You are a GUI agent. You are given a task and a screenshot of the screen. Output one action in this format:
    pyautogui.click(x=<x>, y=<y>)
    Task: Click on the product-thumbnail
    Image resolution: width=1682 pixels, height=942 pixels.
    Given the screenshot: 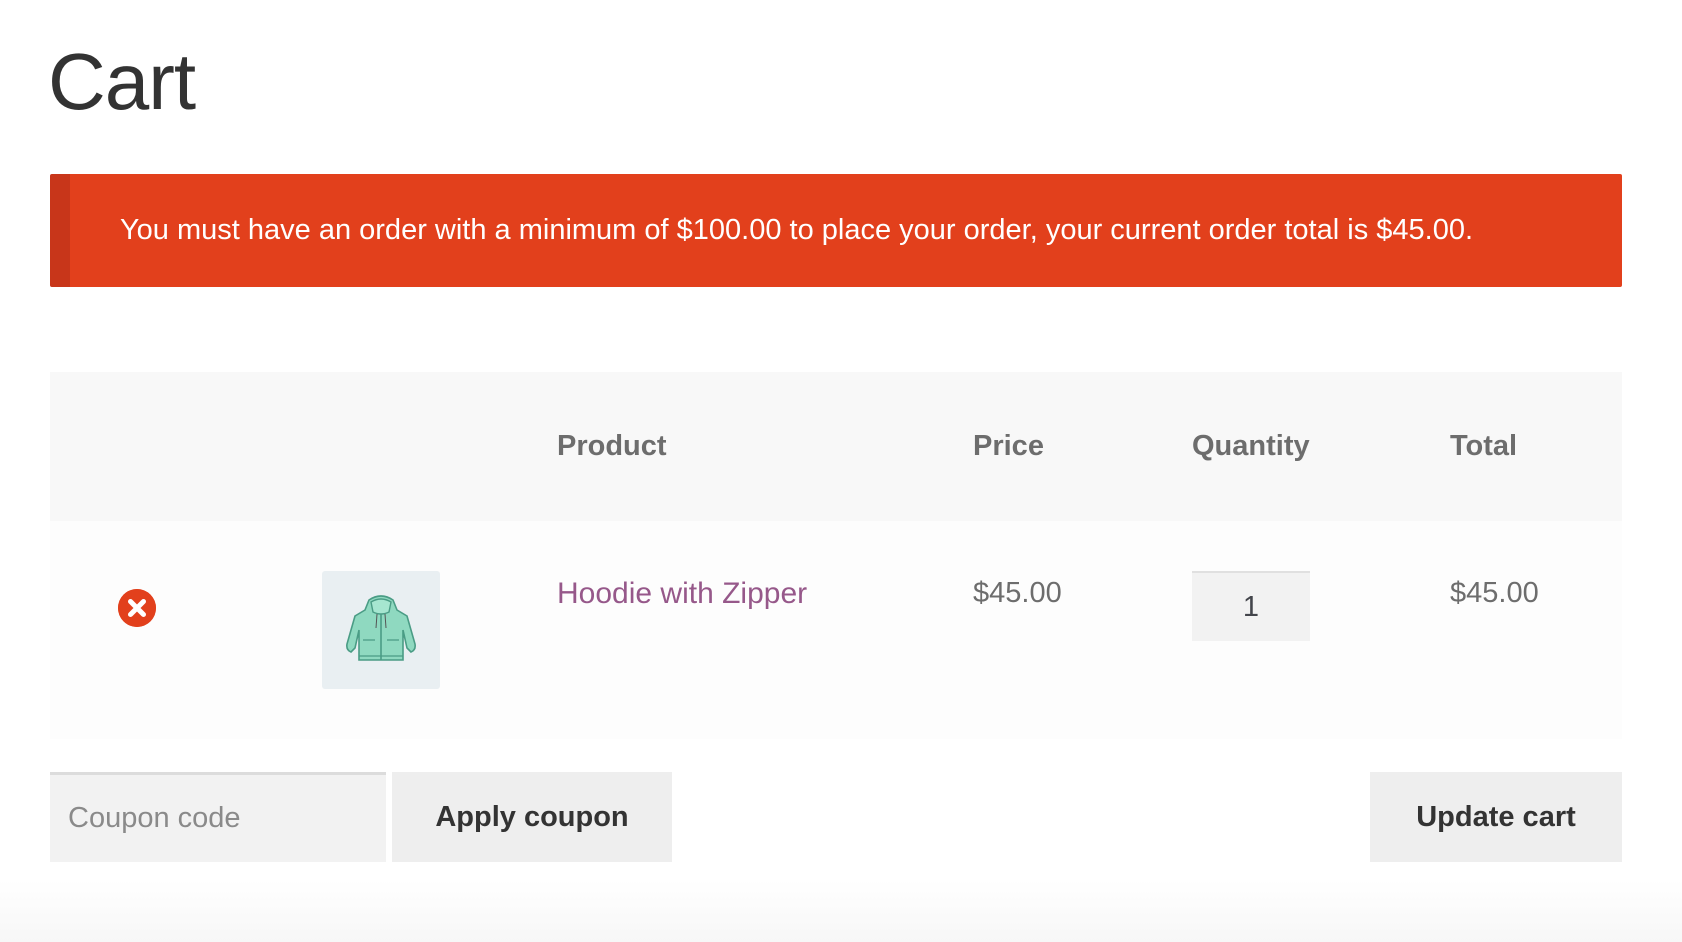 What is the action you would take?
    pyautogui.click(x=381, y=630)
    